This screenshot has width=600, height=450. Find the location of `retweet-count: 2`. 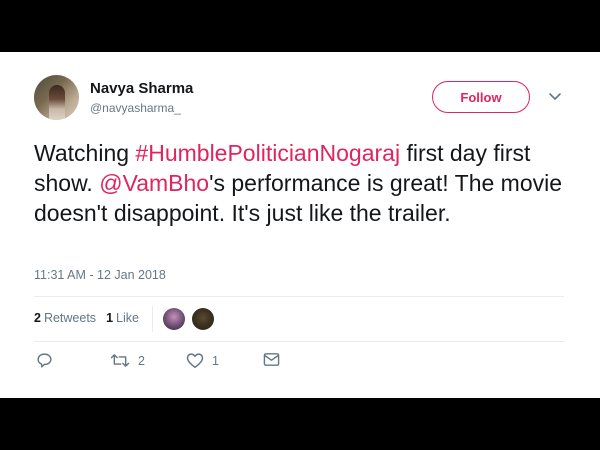

retweet-count: 2 is located at coordinates (141, 360).